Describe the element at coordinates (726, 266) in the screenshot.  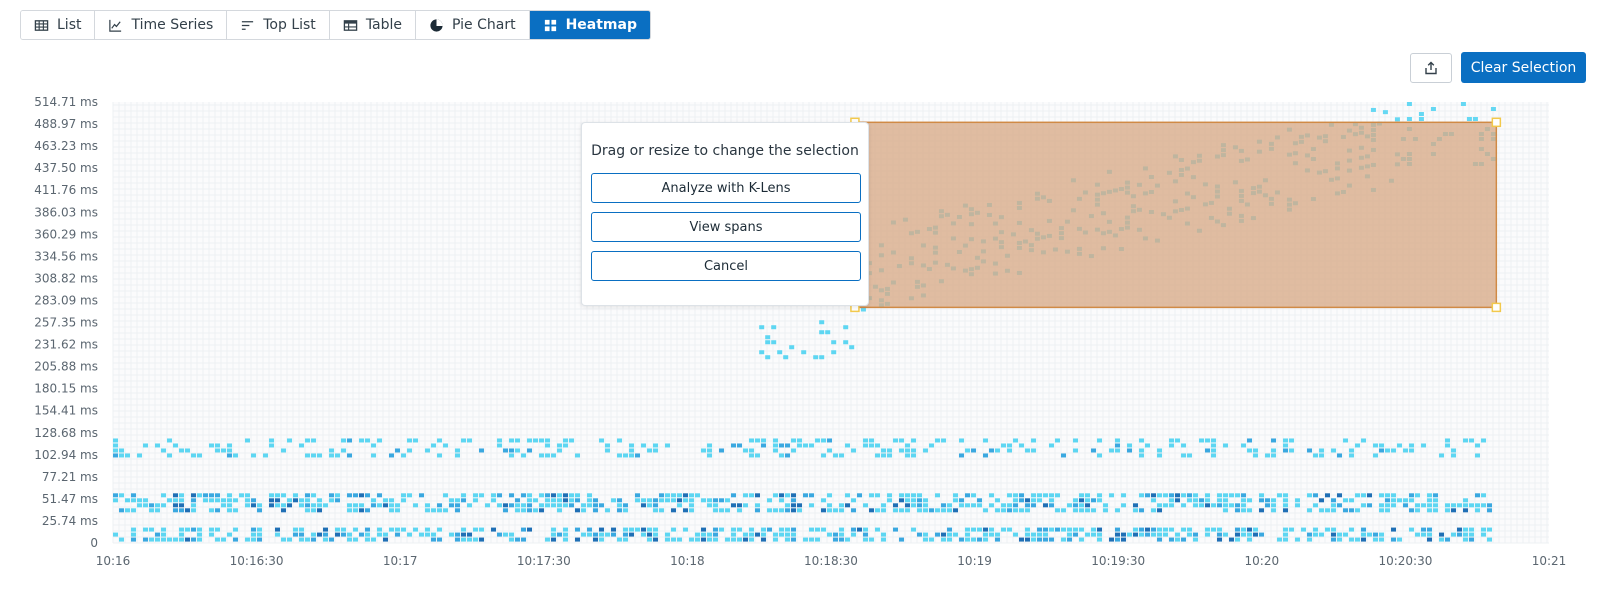
I see `cancel-button: Cancel` at that location.